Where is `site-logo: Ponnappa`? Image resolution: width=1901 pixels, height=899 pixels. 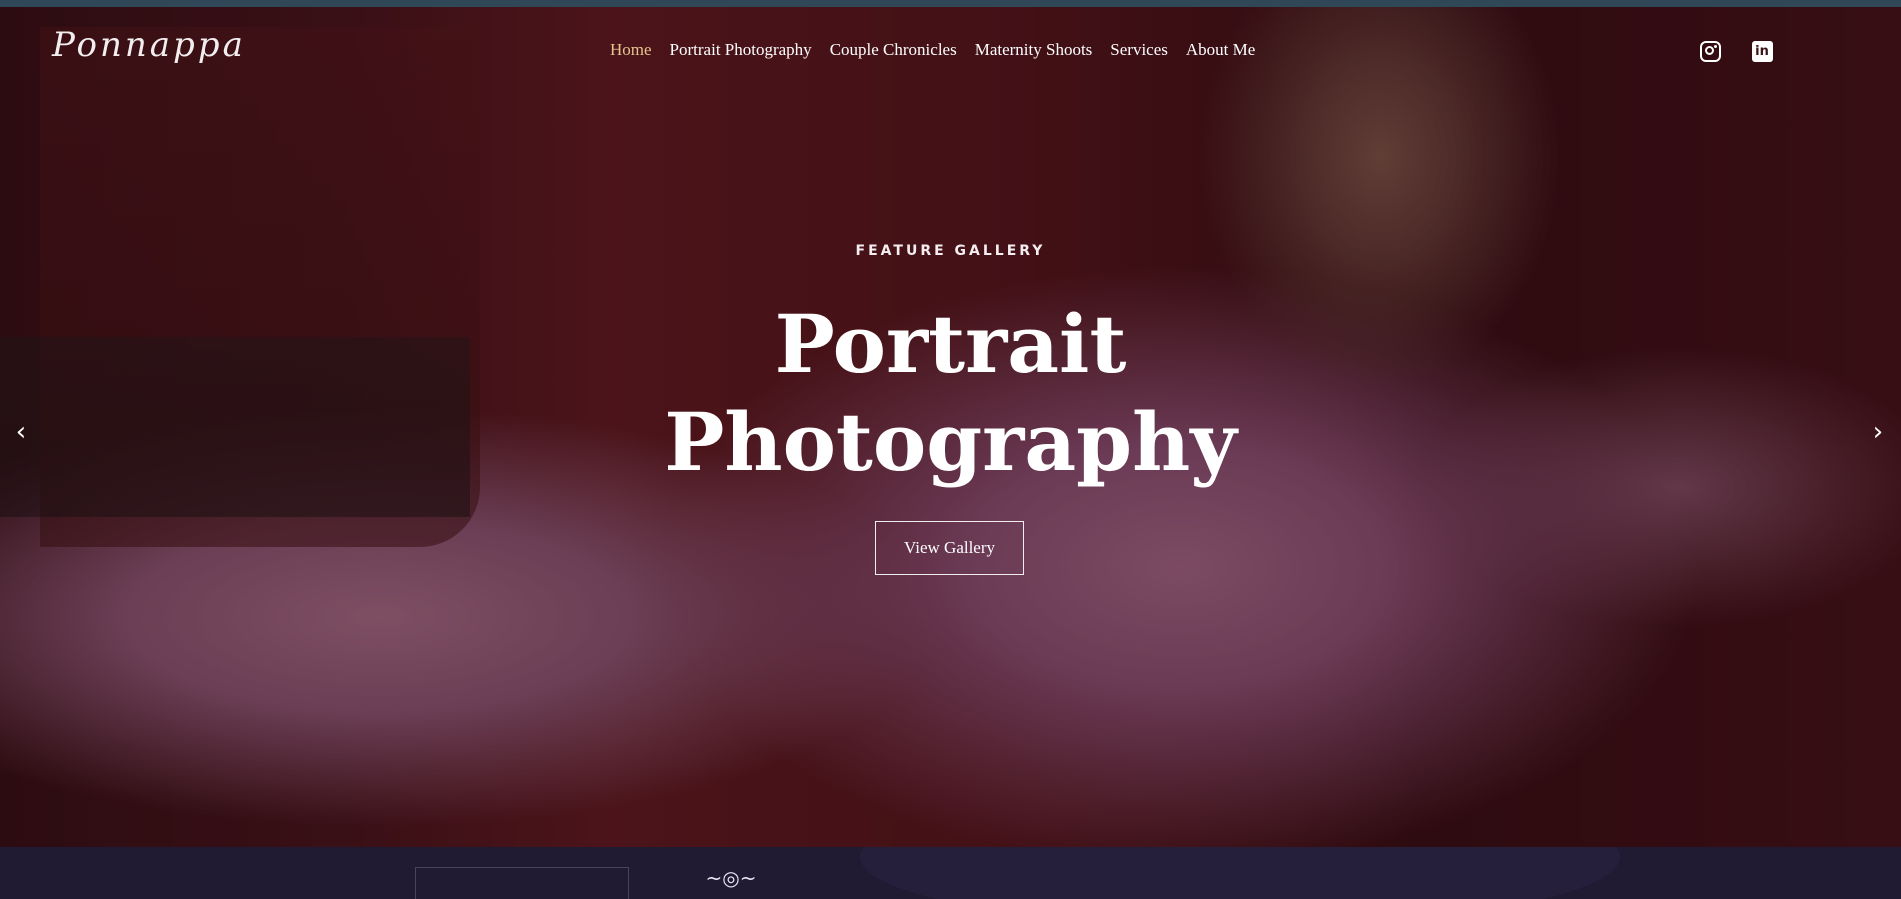
site-logo: Ponnappa is located at coordinates (149, 45).